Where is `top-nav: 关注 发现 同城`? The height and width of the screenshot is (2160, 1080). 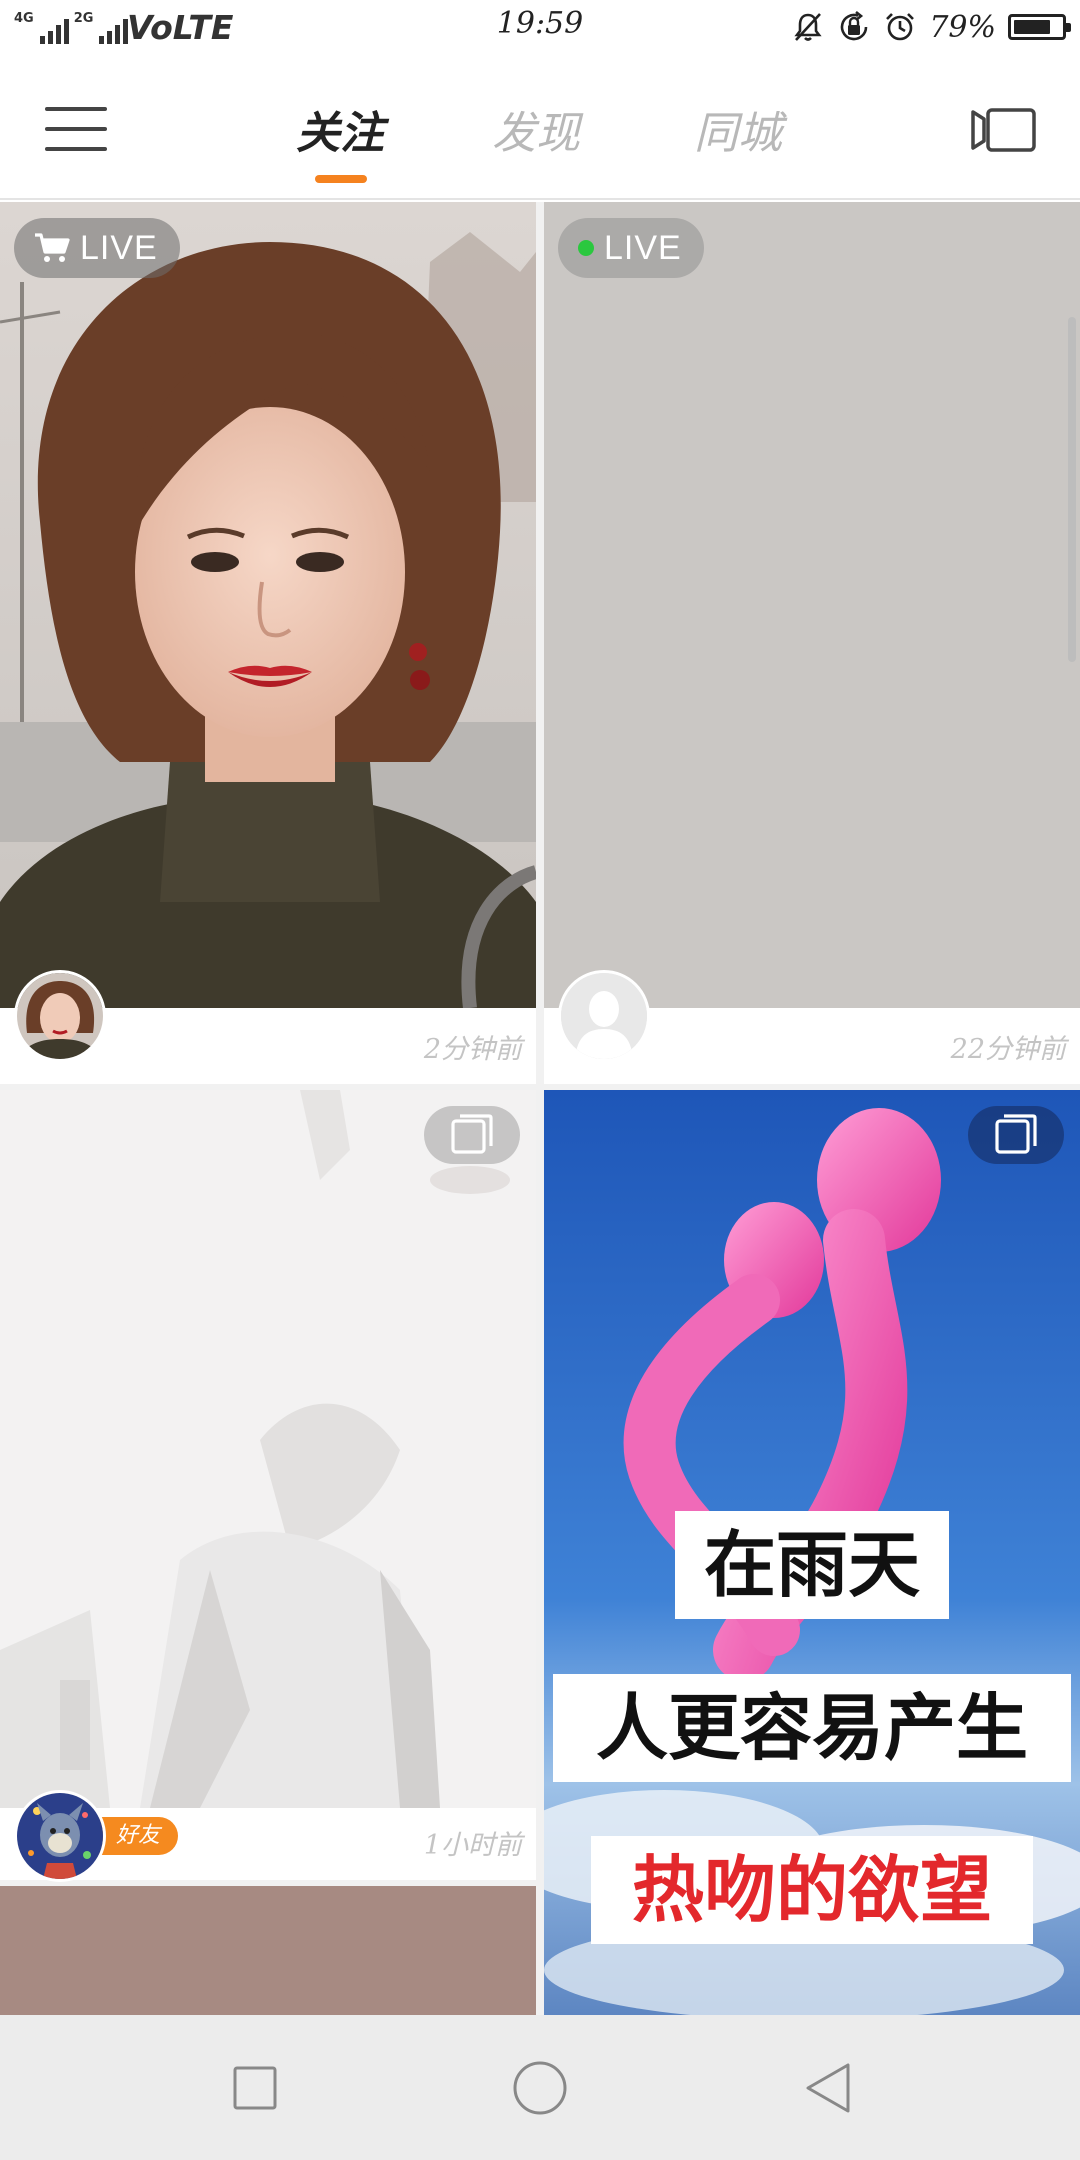 top-nav: 关注 发现 同城 is located at coordinates (540, 127).